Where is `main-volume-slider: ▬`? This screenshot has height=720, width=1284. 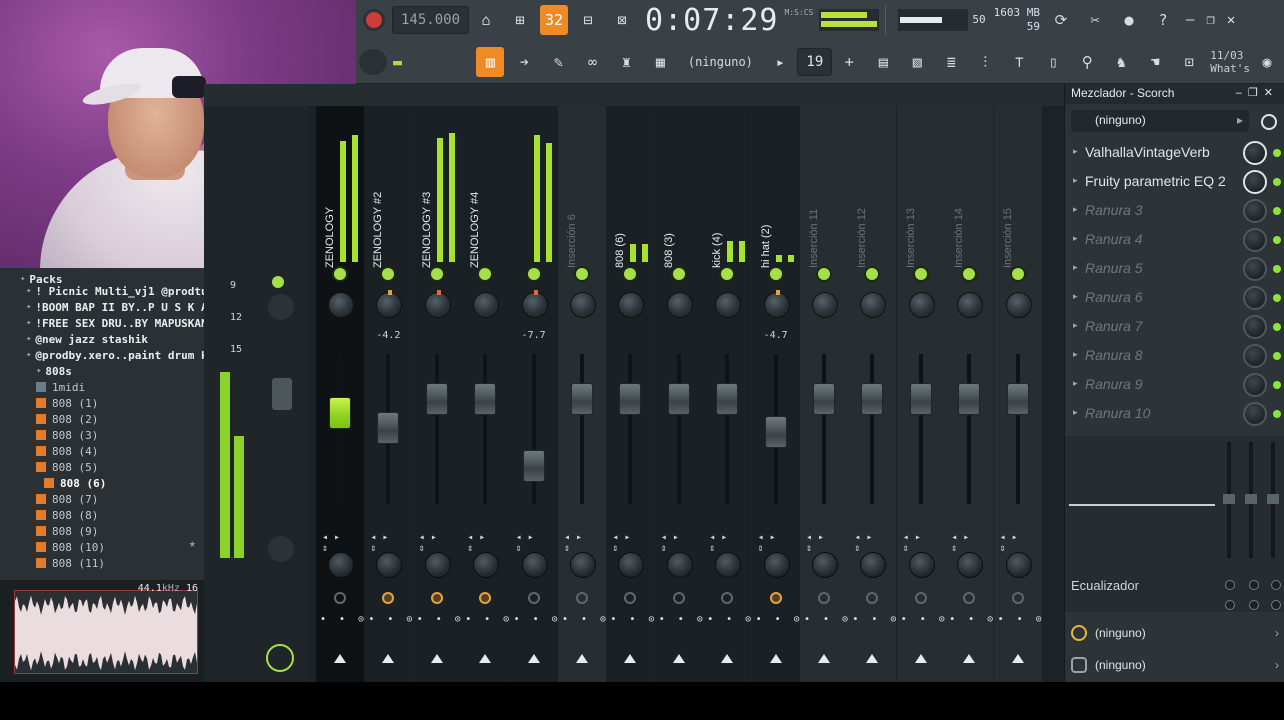
main-volume-slider: ▬ is located at coordinates (431, 62).